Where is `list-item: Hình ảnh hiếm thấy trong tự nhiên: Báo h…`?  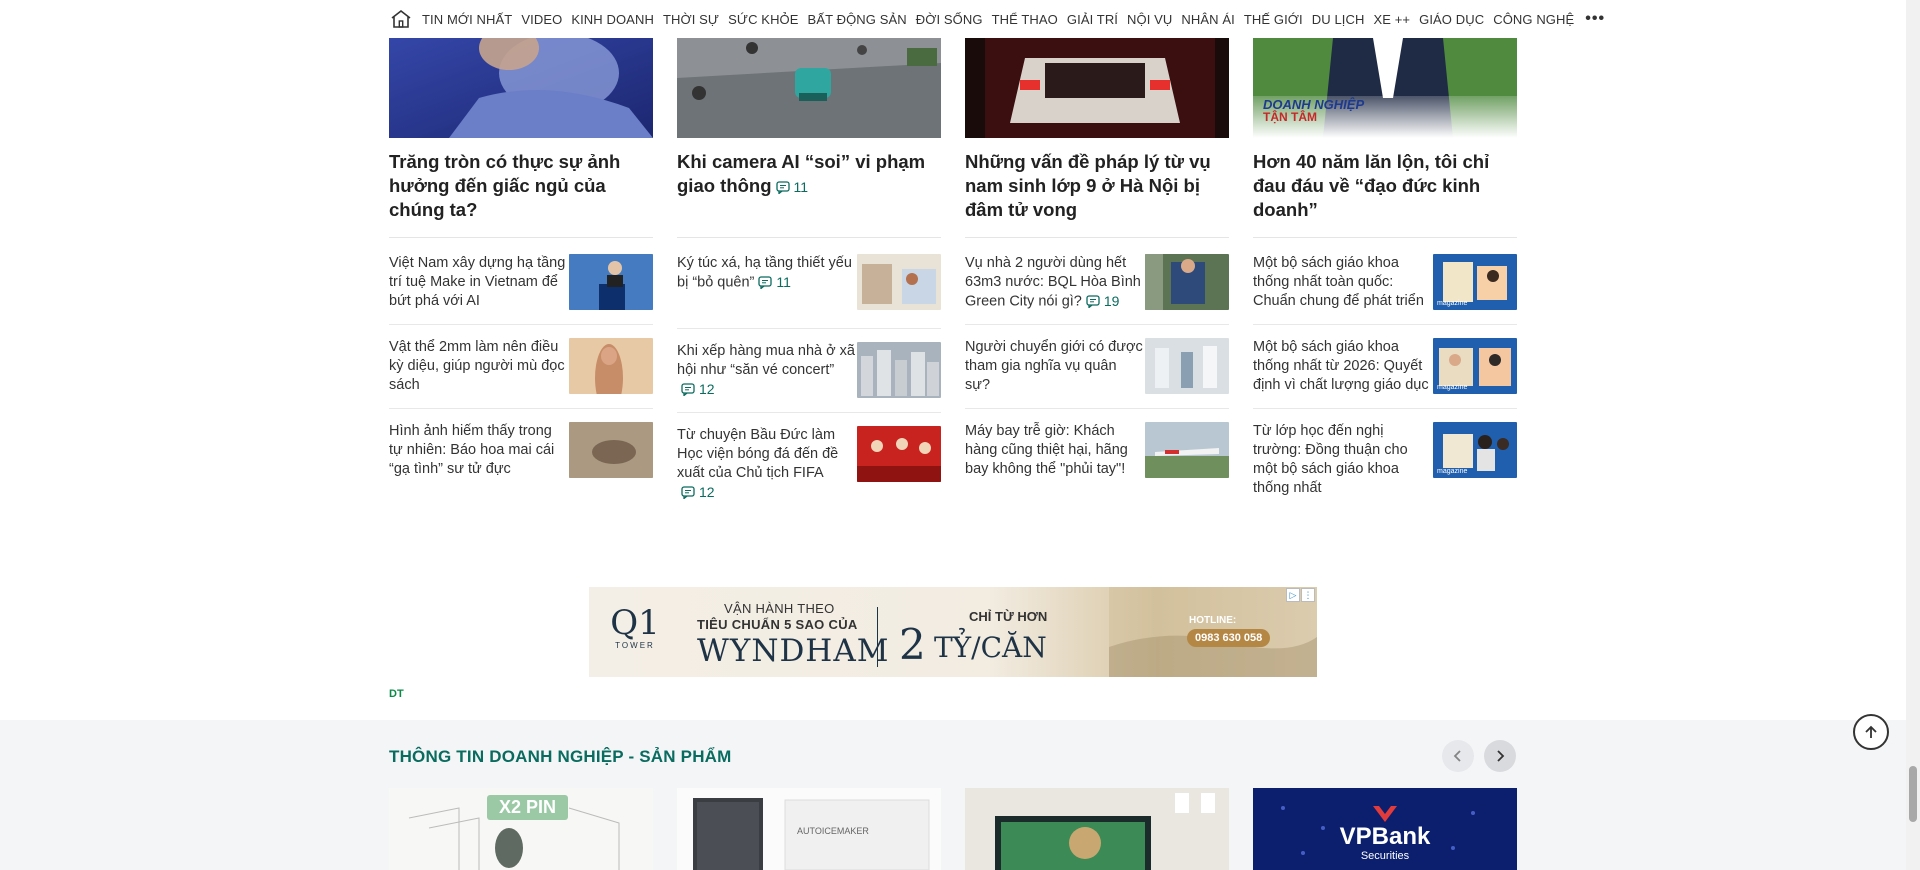
list-item: Hình ảnh hiếm thấy trong tự nhiên: Báo h… is located at coordinates (521, 450).